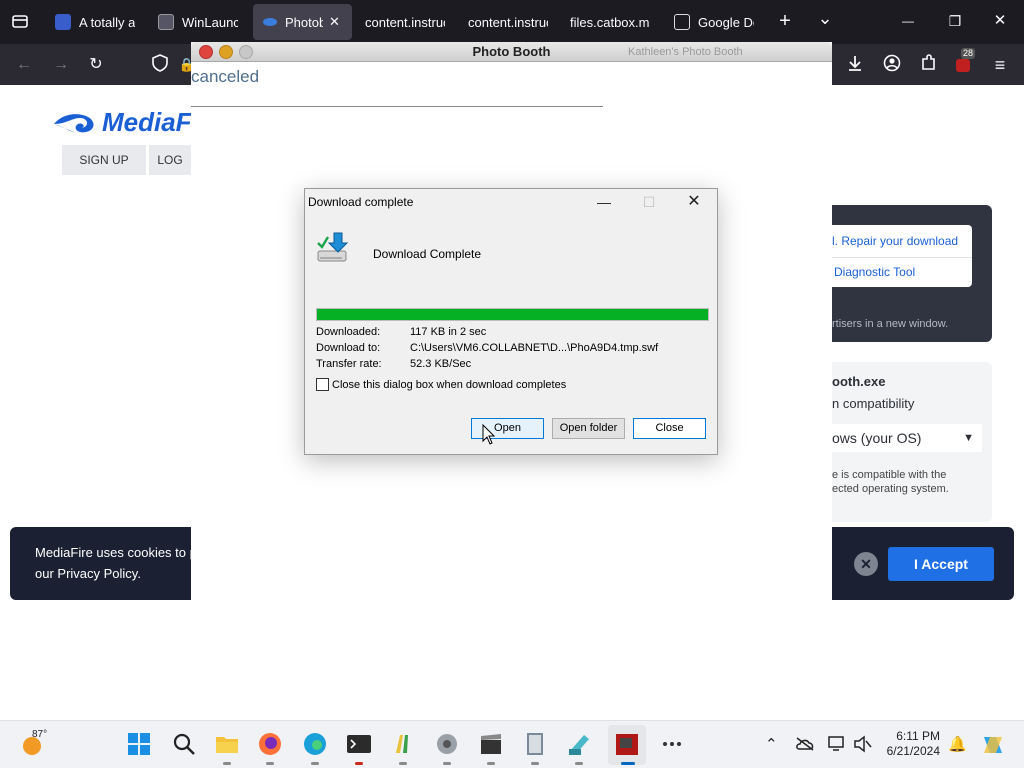  I want to click on tab-1: A totally ac, so click(95, 22).